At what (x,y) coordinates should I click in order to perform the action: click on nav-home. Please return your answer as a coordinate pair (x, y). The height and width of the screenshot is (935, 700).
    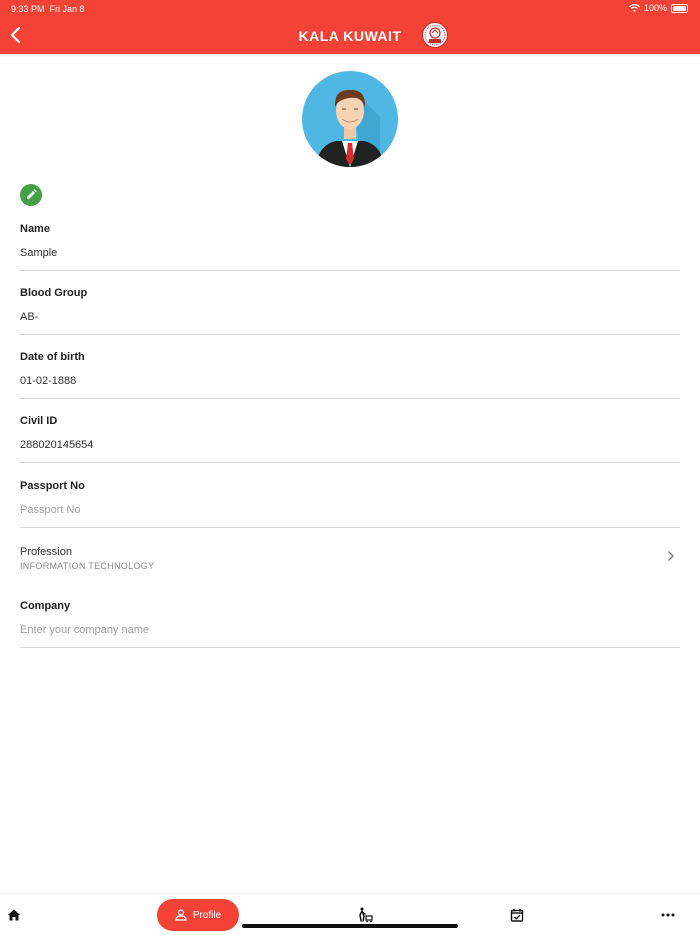
    Looking at the image, I should click on (14, 914).